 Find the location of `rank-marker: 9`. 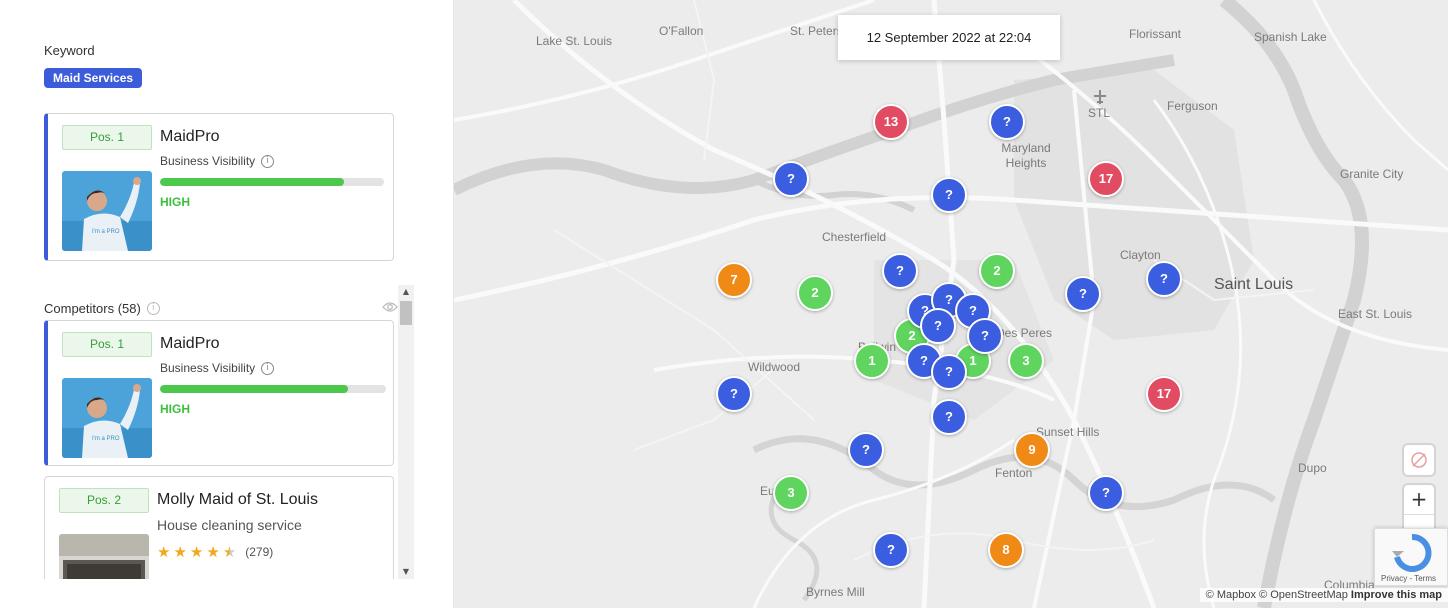

rank-marker: 9 is located at coordinates (1032, 450).